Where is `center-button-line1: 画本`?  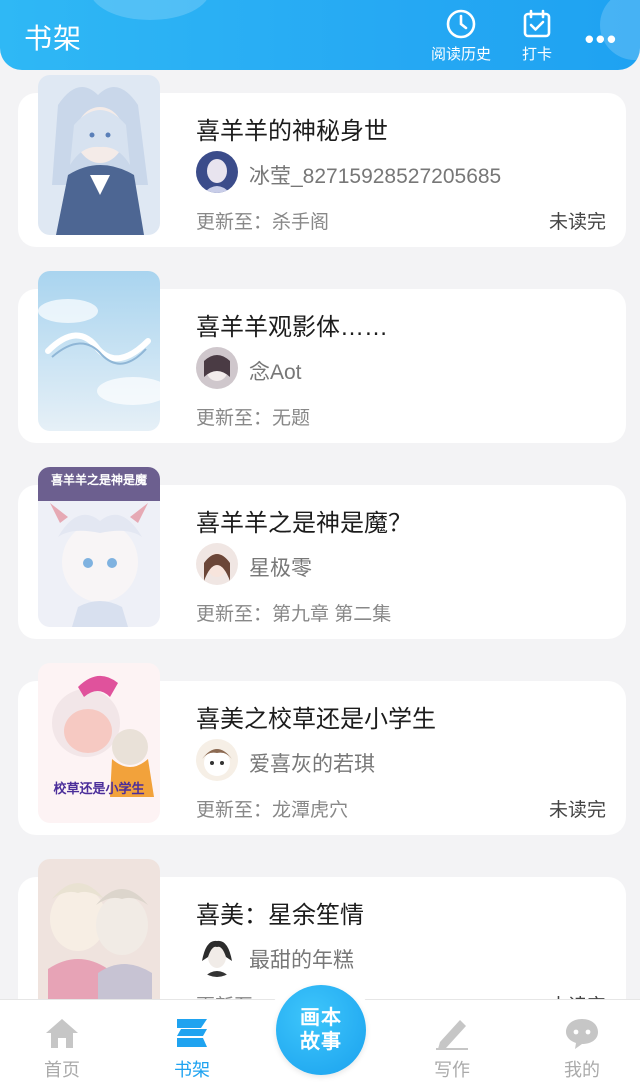
center-button-line1: 画本 is located at coordinates (321, 1018).